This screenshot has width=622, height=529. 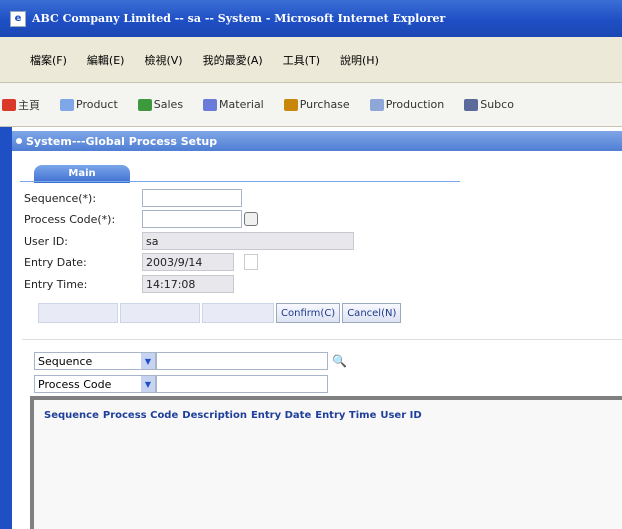 What do you see at coordinates (497, 104) in the screenshot?
I see `nav-tab-label: Subco` at bounding box center [497, 104].